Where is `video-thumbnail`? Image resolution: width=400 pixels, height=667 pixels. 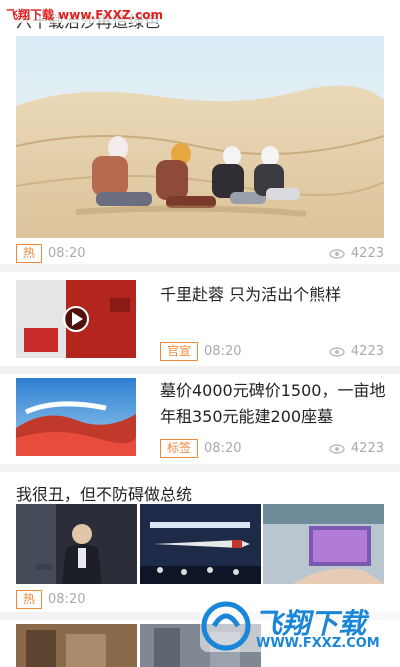
video-thumbnail is located at coordinates (76, 319).